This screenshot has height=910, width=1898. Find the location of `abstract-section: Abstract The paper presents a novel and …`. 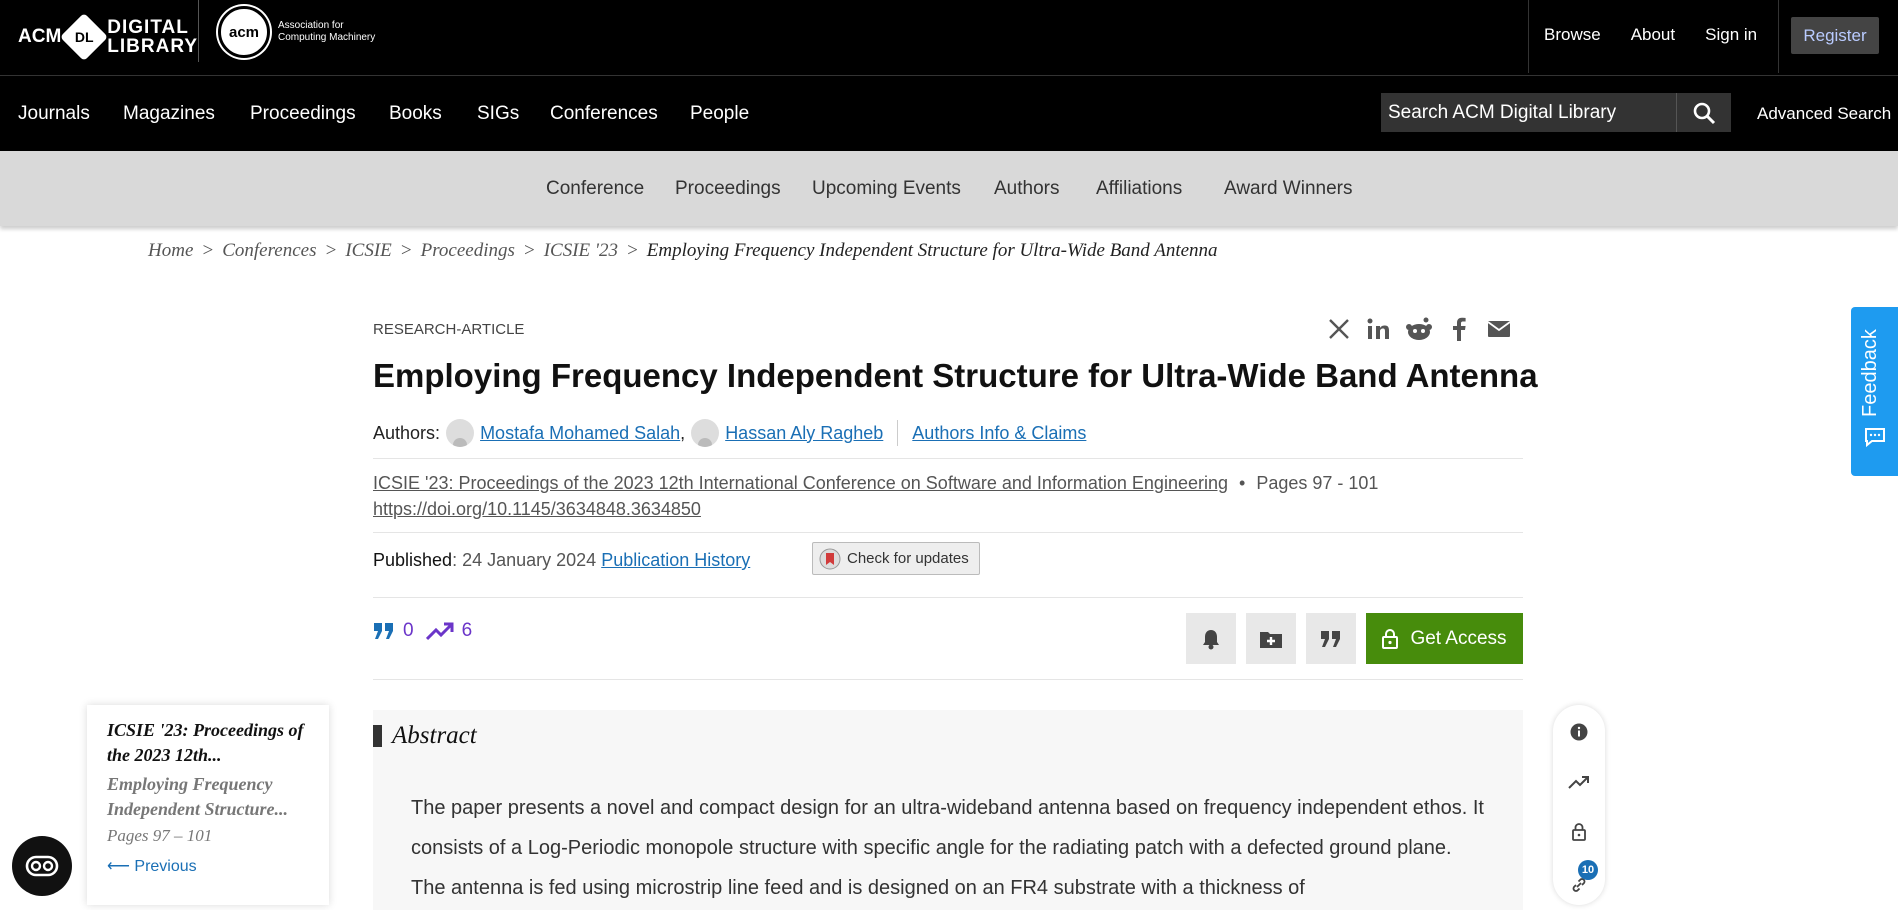

abstract-section: Abstract The paper presents a novel and … is located at coordinates (948, 810).